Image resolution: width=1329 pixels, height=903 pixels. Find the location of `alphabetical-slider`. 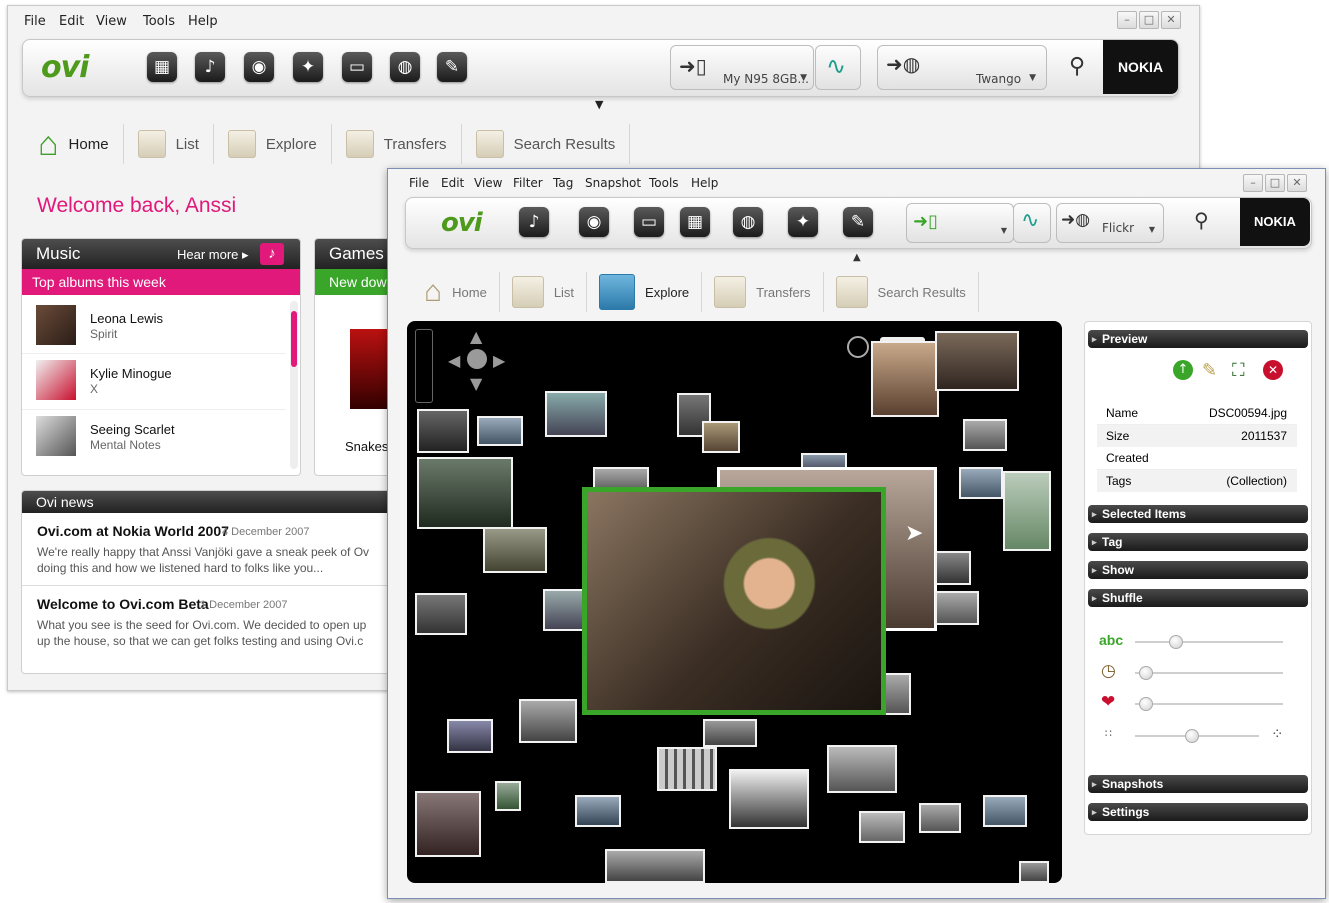

alphabetical-slider is located at coordinates (1209, 642).